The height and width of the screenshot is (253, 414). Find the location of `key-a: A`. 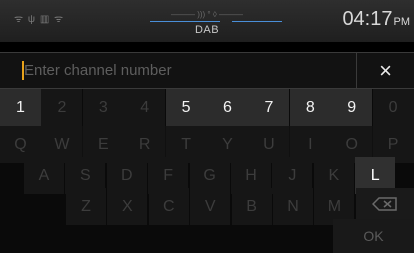

key-a: A is located at coordinates (44, 175).